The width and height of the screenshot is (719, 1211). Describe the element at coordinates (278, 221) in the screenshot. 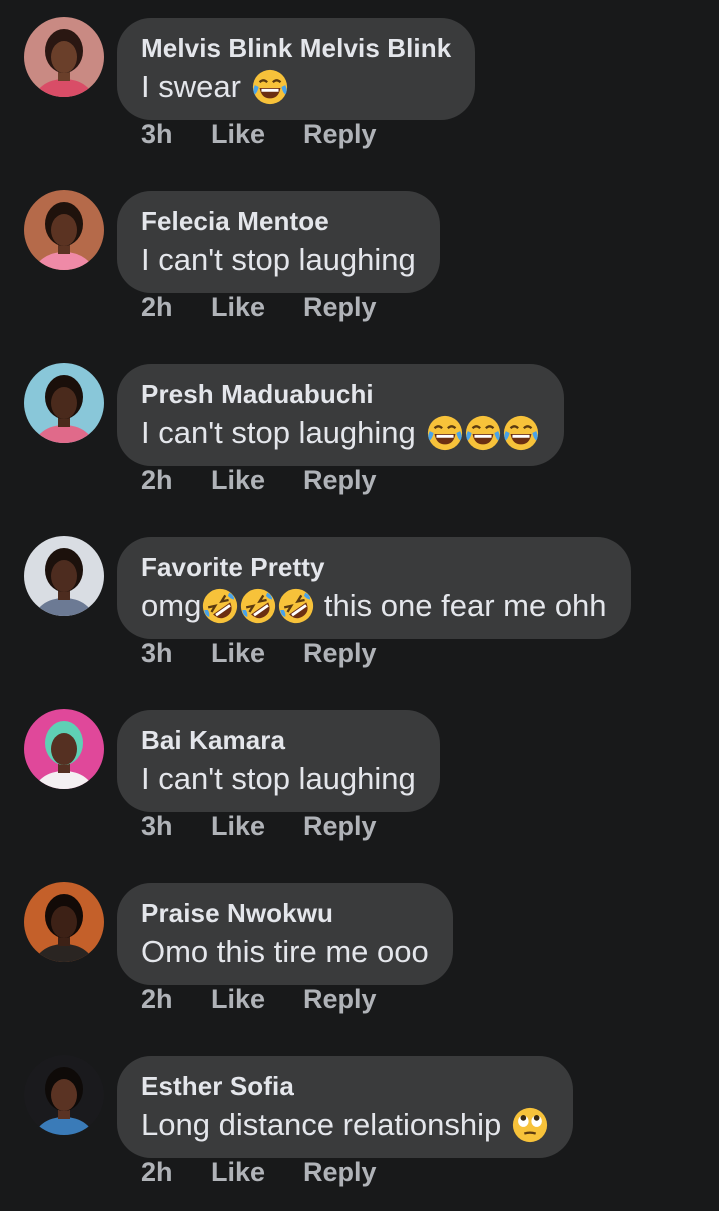

I see `comment-author: Felecia Mentoe` at that location.